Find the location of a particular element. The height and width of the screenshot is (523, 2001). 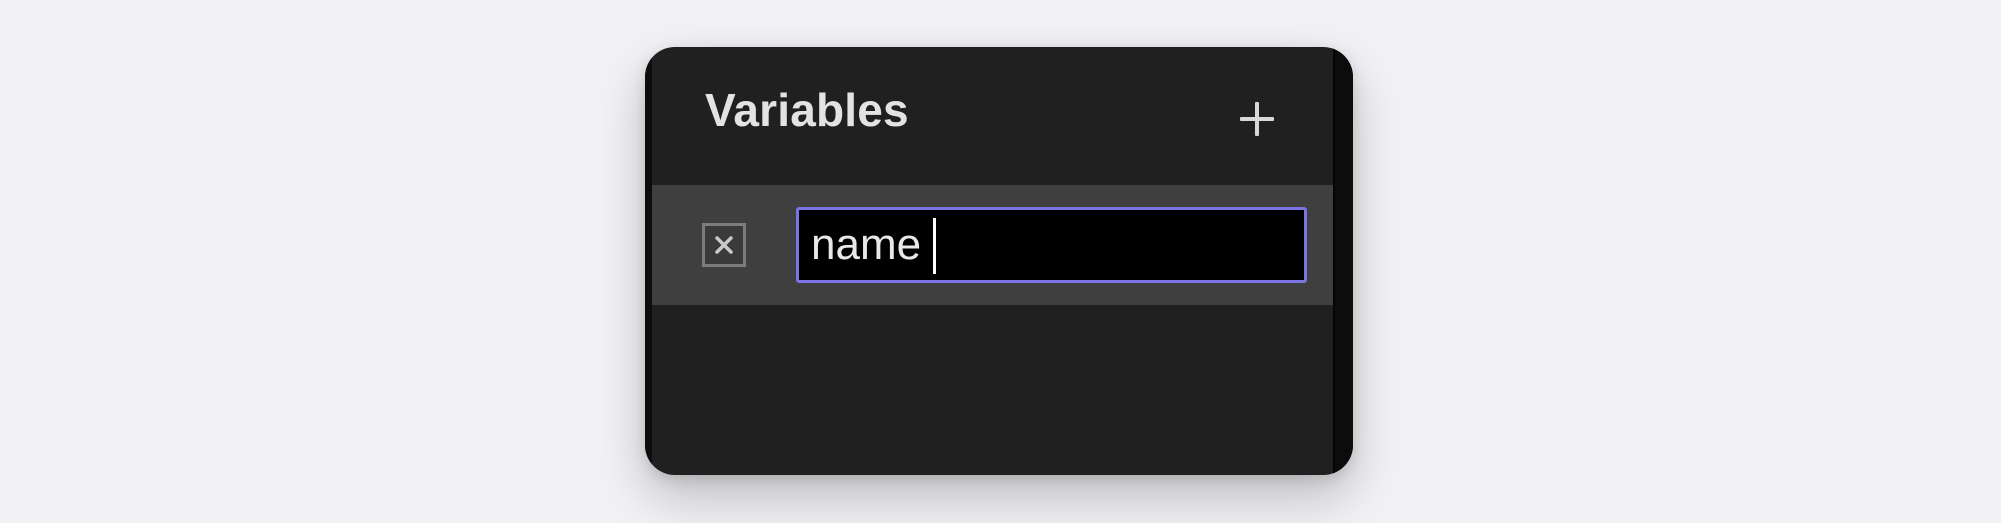

plus-icon-vertical-bar is located at coordinates (1257, 119).